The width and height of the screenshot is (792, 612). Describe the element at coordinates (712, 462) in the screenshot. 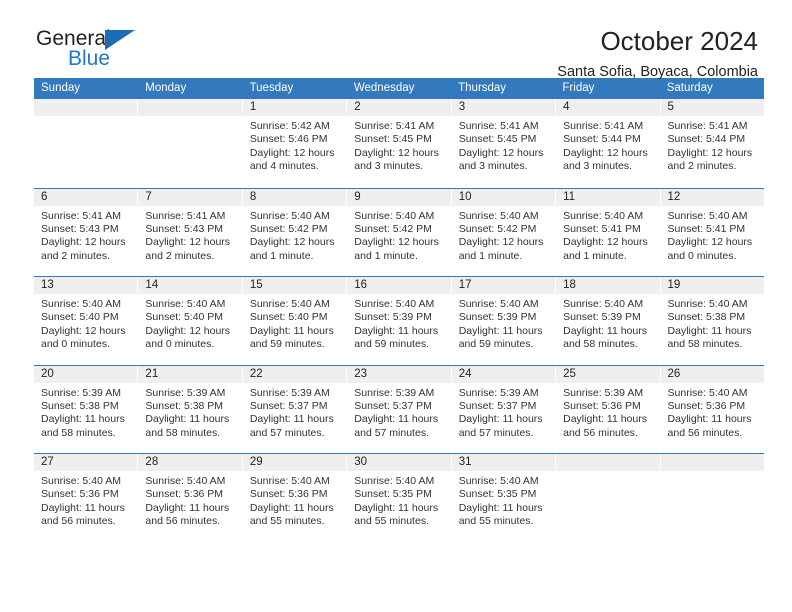

I see `day-number` at that location.